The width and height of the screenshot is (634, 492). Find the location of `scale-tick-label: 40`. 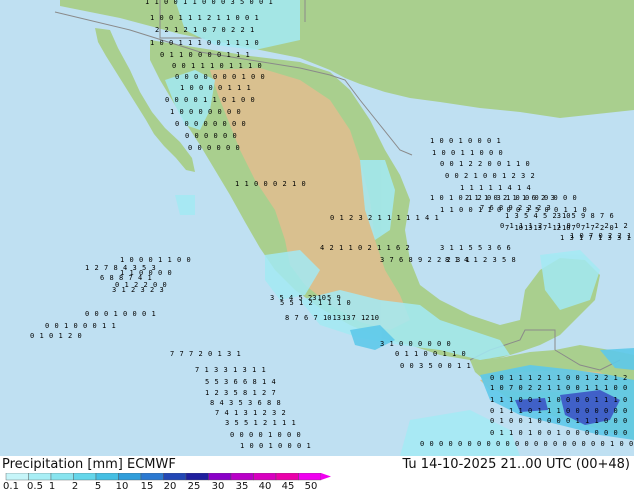

scale-tick-label: 40 is located at coordinates (265, 486).